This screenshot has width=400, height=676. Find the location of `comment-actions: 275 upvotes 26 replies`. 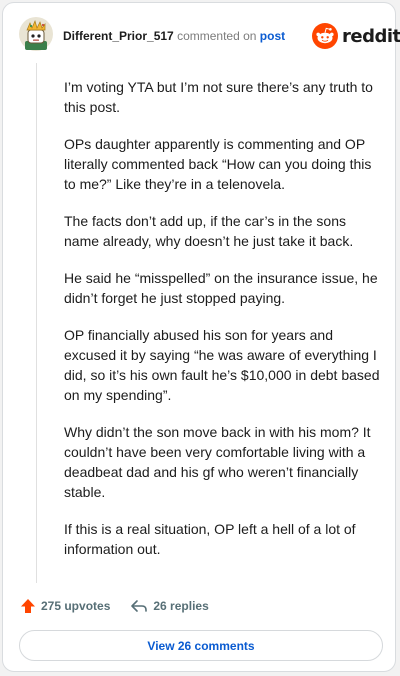

comment-actions: 275 upvotes 26 replies is located at coordinates (114, 606).